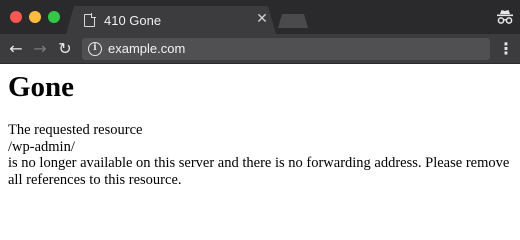 The image size is (520, 240). What do you see at coordinates (41, 146) in the screenshot?
I see `resource-path: /wp-admin/` at bounding box center [41, 146].